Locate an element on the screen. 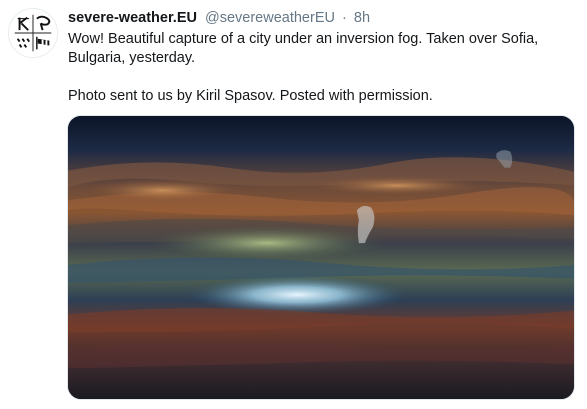  timestamp: 8h is located at coordinates (362, 18).